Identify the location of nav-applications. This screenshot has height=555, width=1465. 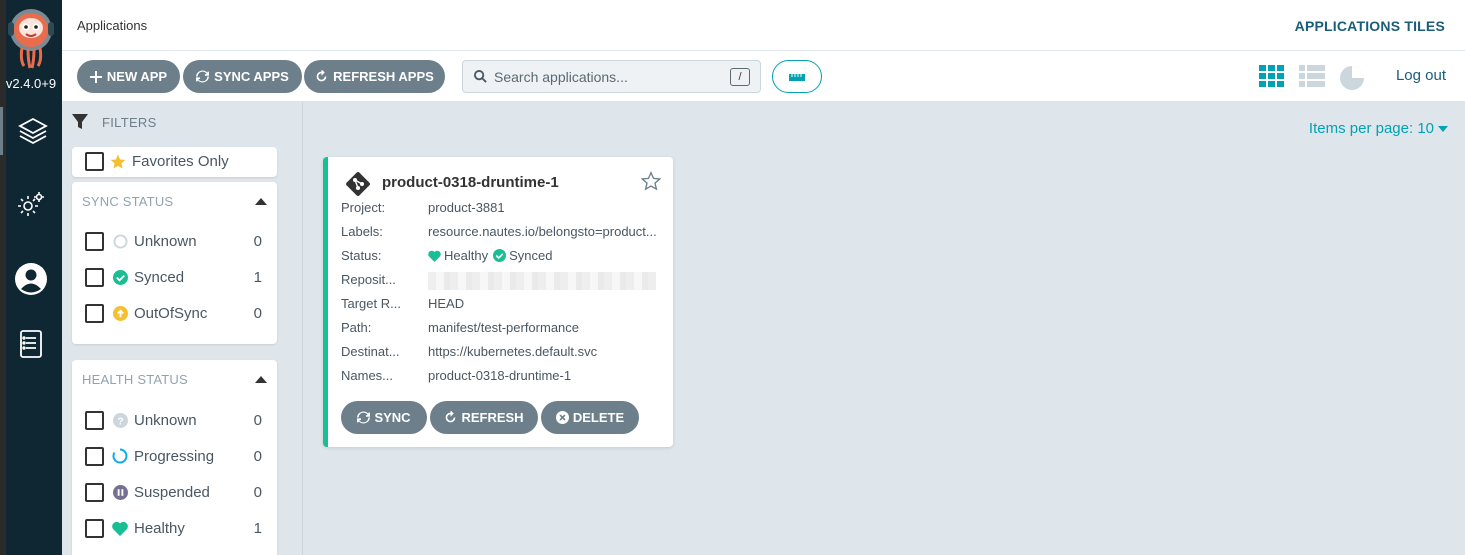
(31, 131).